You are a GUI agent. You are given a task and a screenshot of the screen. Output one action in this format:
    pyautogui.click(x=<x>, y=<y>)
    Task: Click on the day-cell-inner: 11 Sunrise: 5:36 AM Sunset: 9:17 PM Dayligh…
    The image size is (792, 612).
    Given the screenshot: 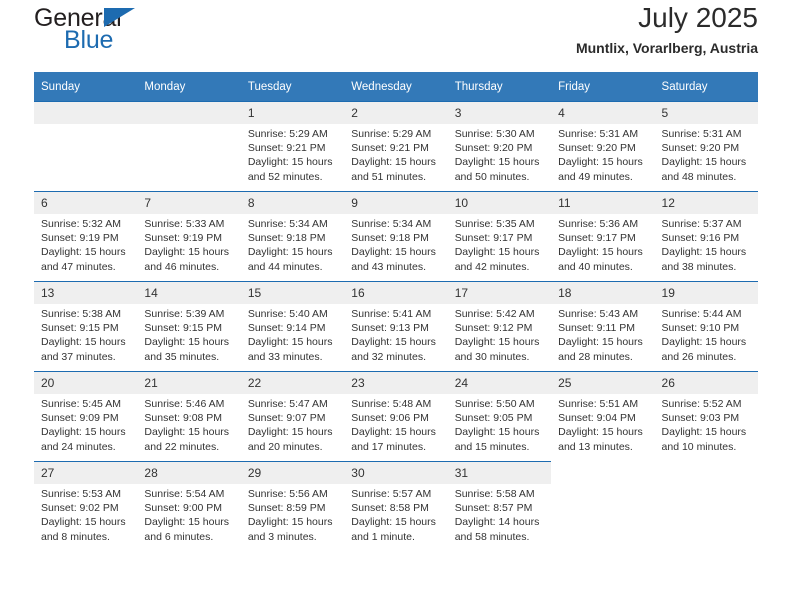 What is the action you would take?
    pyautogui.click(x=603, y=236)
    